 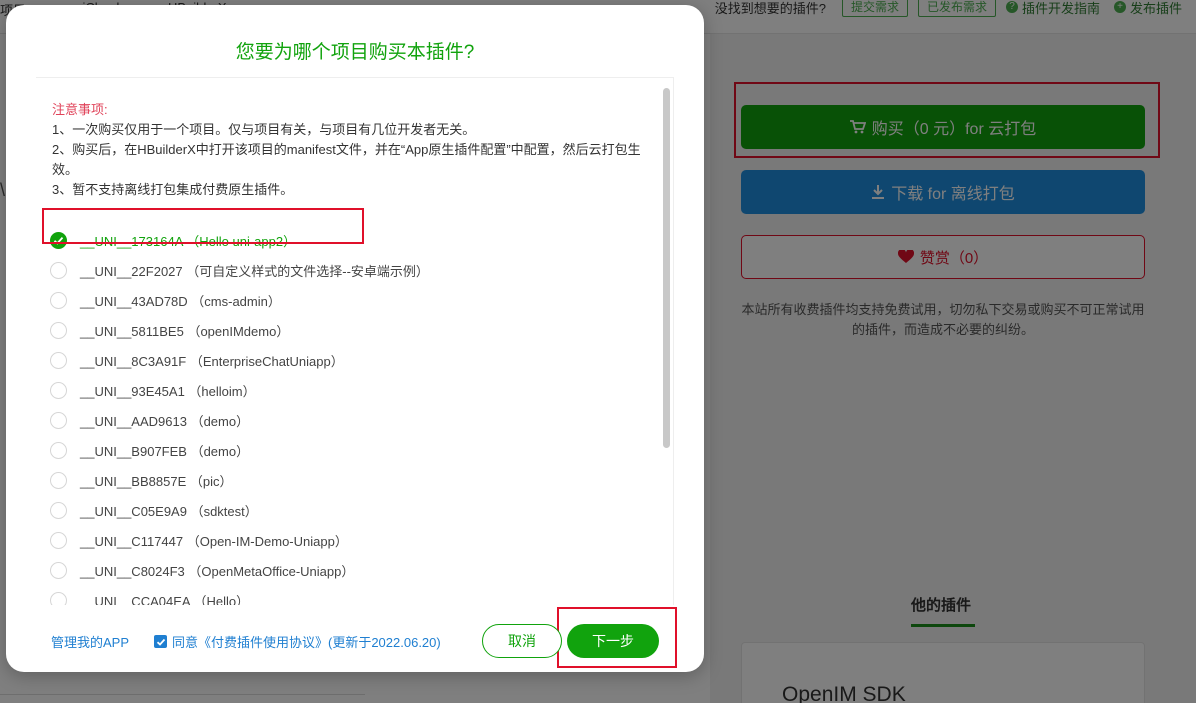 What do you see at coordinates (350, 330) in the screenshot?
I see `project-option: __UNI__5811BE5 （openIMdemo）` at bounding box center [350, 330].